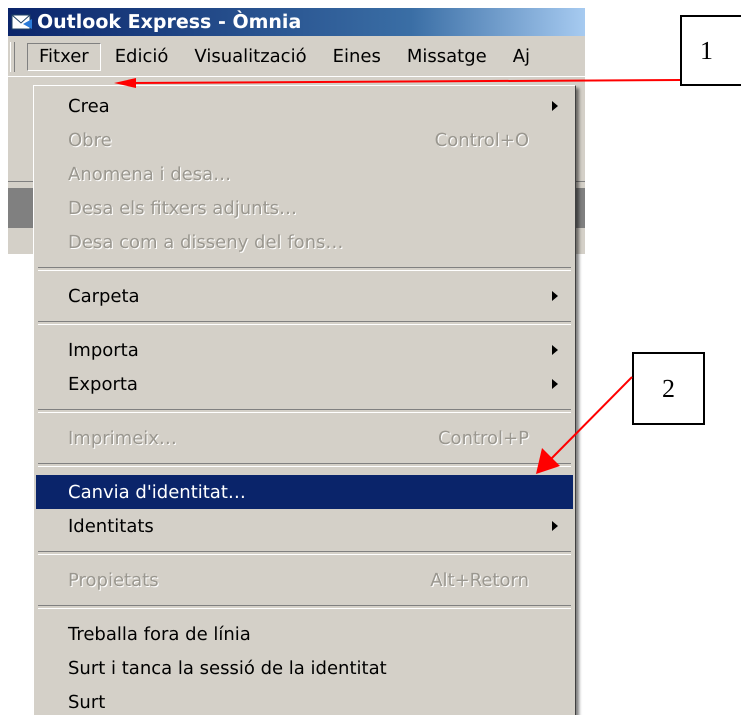 The image size is (741, 715). Describe the element at coordinates (483, 438) in the screenshot. I see `shortcut-label: Control+P` at that location.